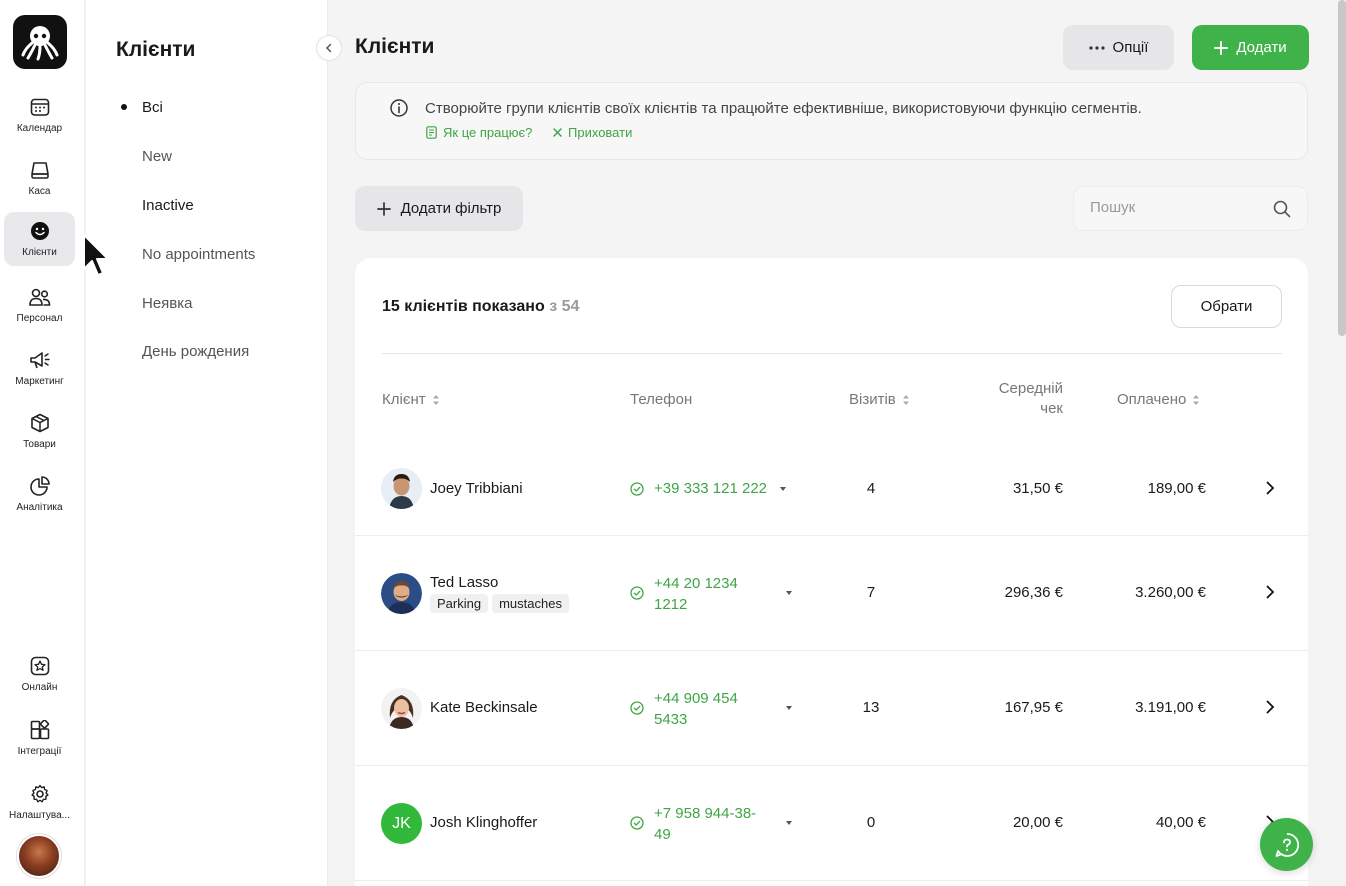  What do you see at coordinates (1152, 399) in the screenshot?
I see `column-label: Оплачено` at bounding box center [1152, 399].